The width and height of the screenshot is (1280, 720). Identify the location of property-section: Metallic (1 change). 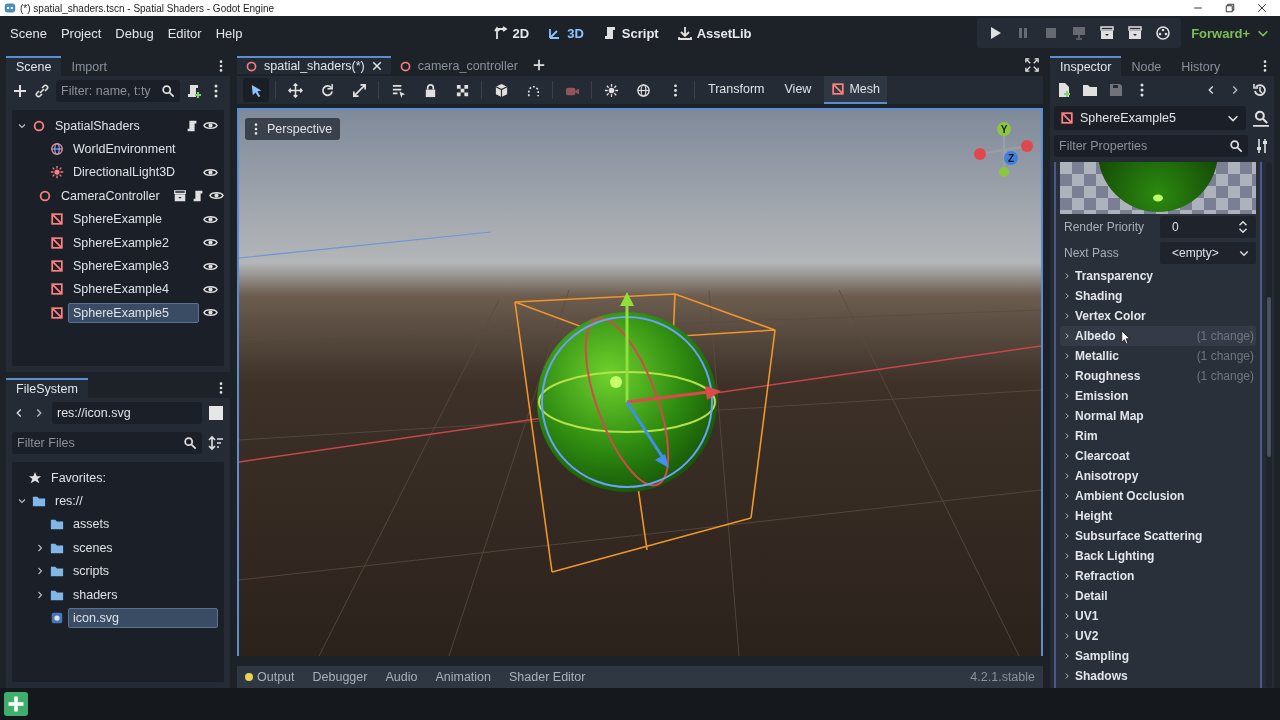
(1158, 356).